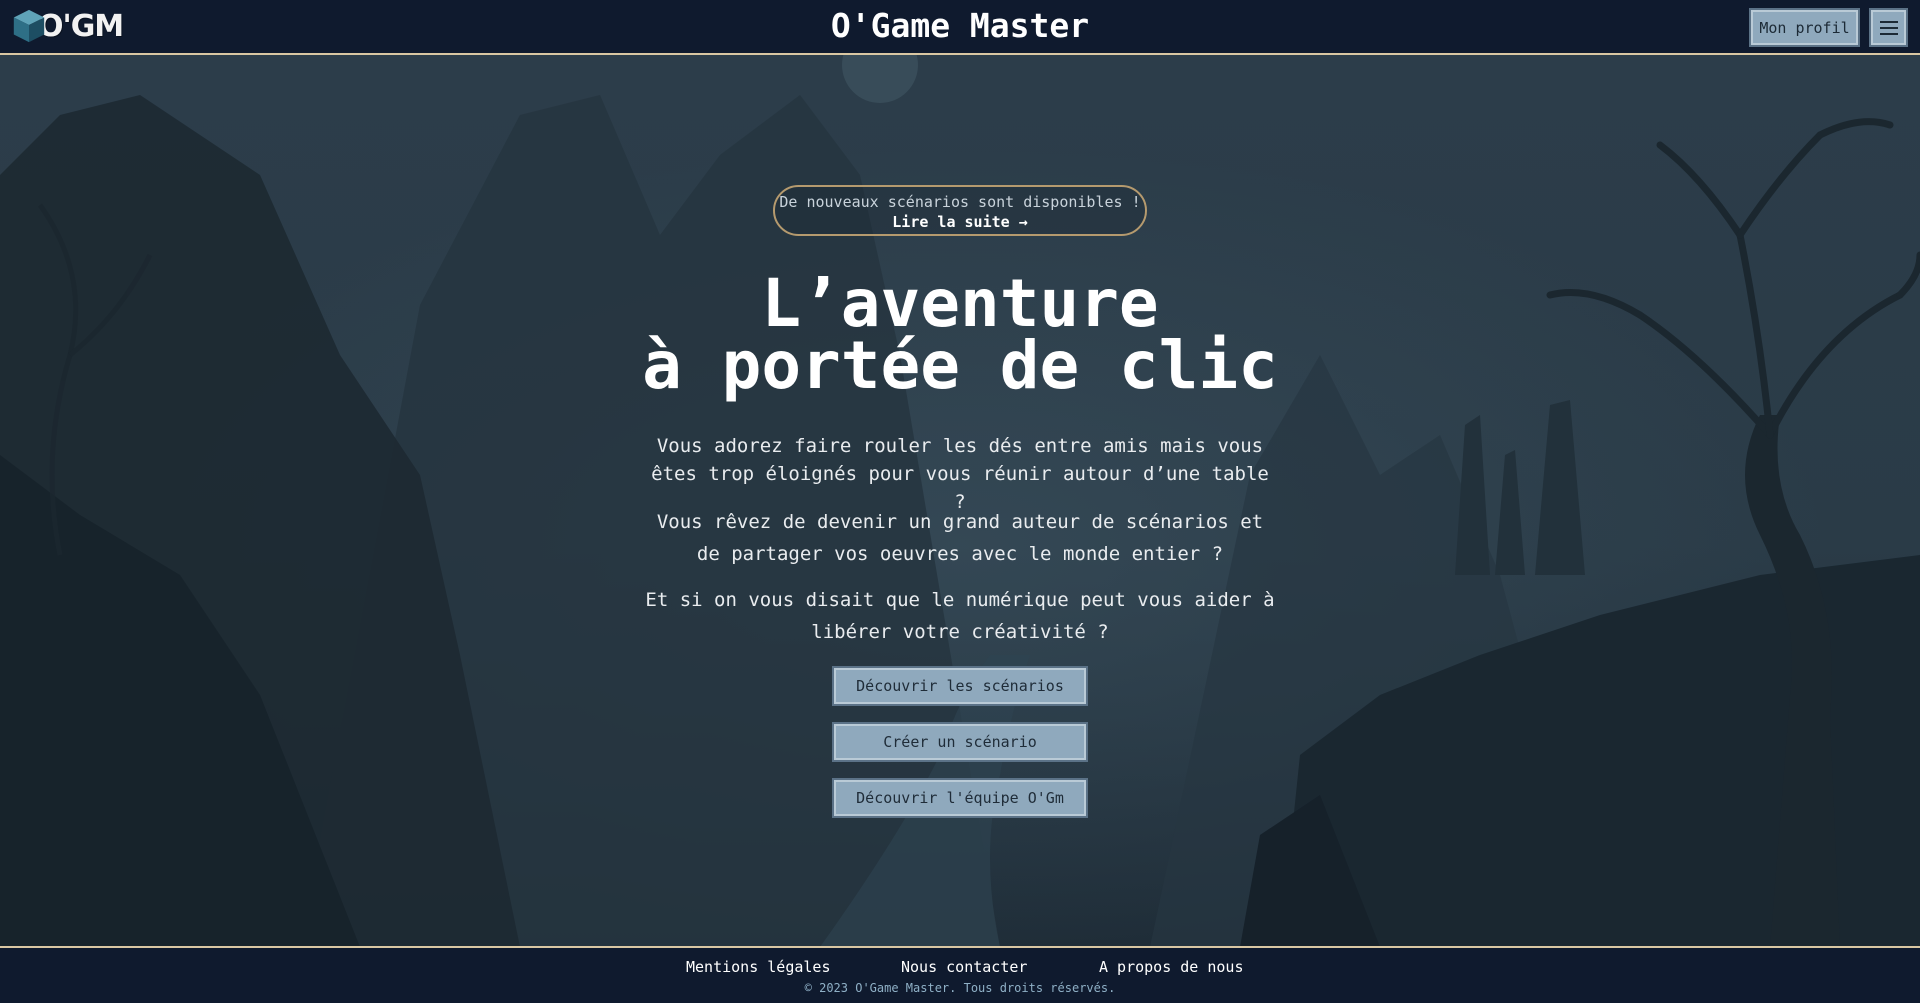  I want to click on site-title: O'Game Master, so click(960, 25).